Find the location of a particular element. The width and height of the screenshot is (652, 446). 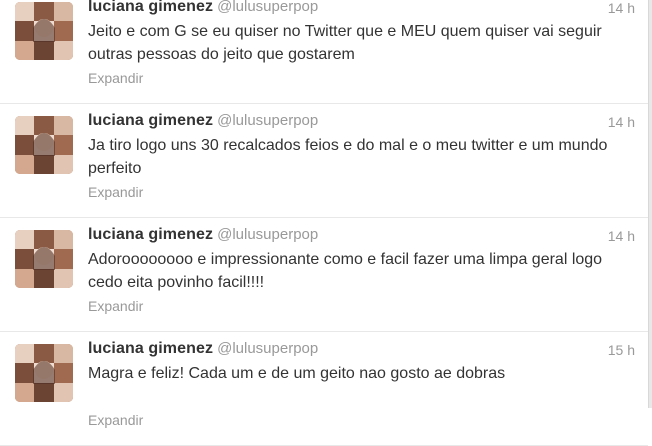

tweet-timestamp: 15 h is located at coordinates (621, 350).